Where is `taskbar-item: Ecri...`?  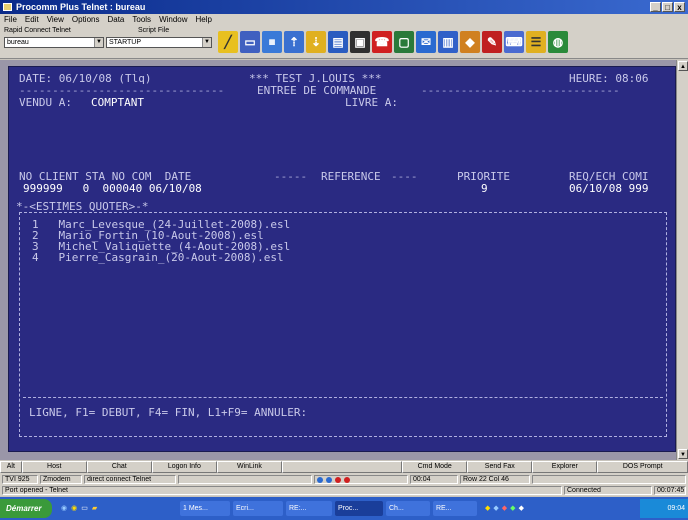
taskbar-item: Ecri... is located at coordinates (258, 508).